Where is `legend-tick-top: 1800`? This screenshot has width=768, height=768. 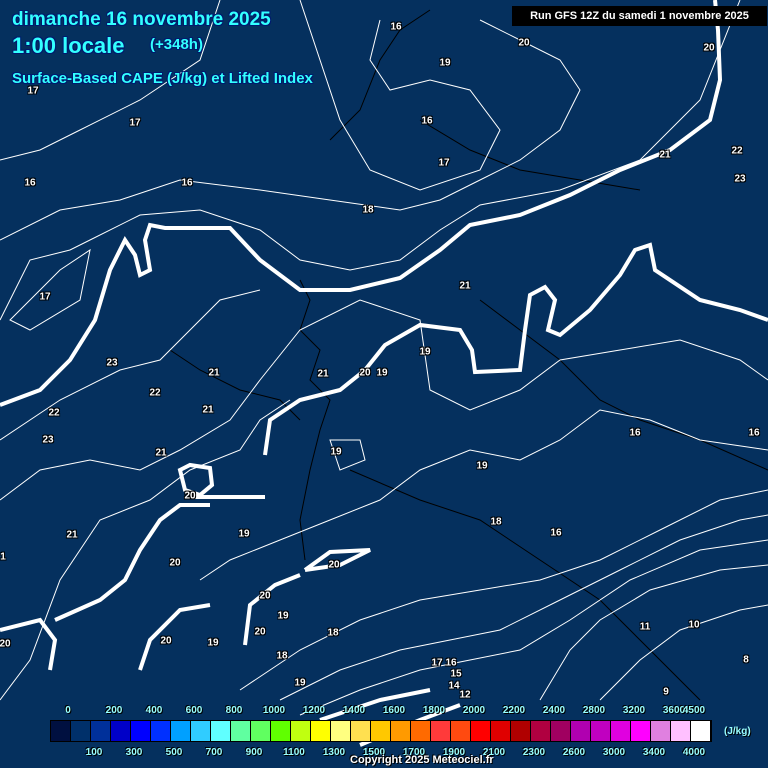 legend-tick-top: 1800 is located at coordinates (434, 710).